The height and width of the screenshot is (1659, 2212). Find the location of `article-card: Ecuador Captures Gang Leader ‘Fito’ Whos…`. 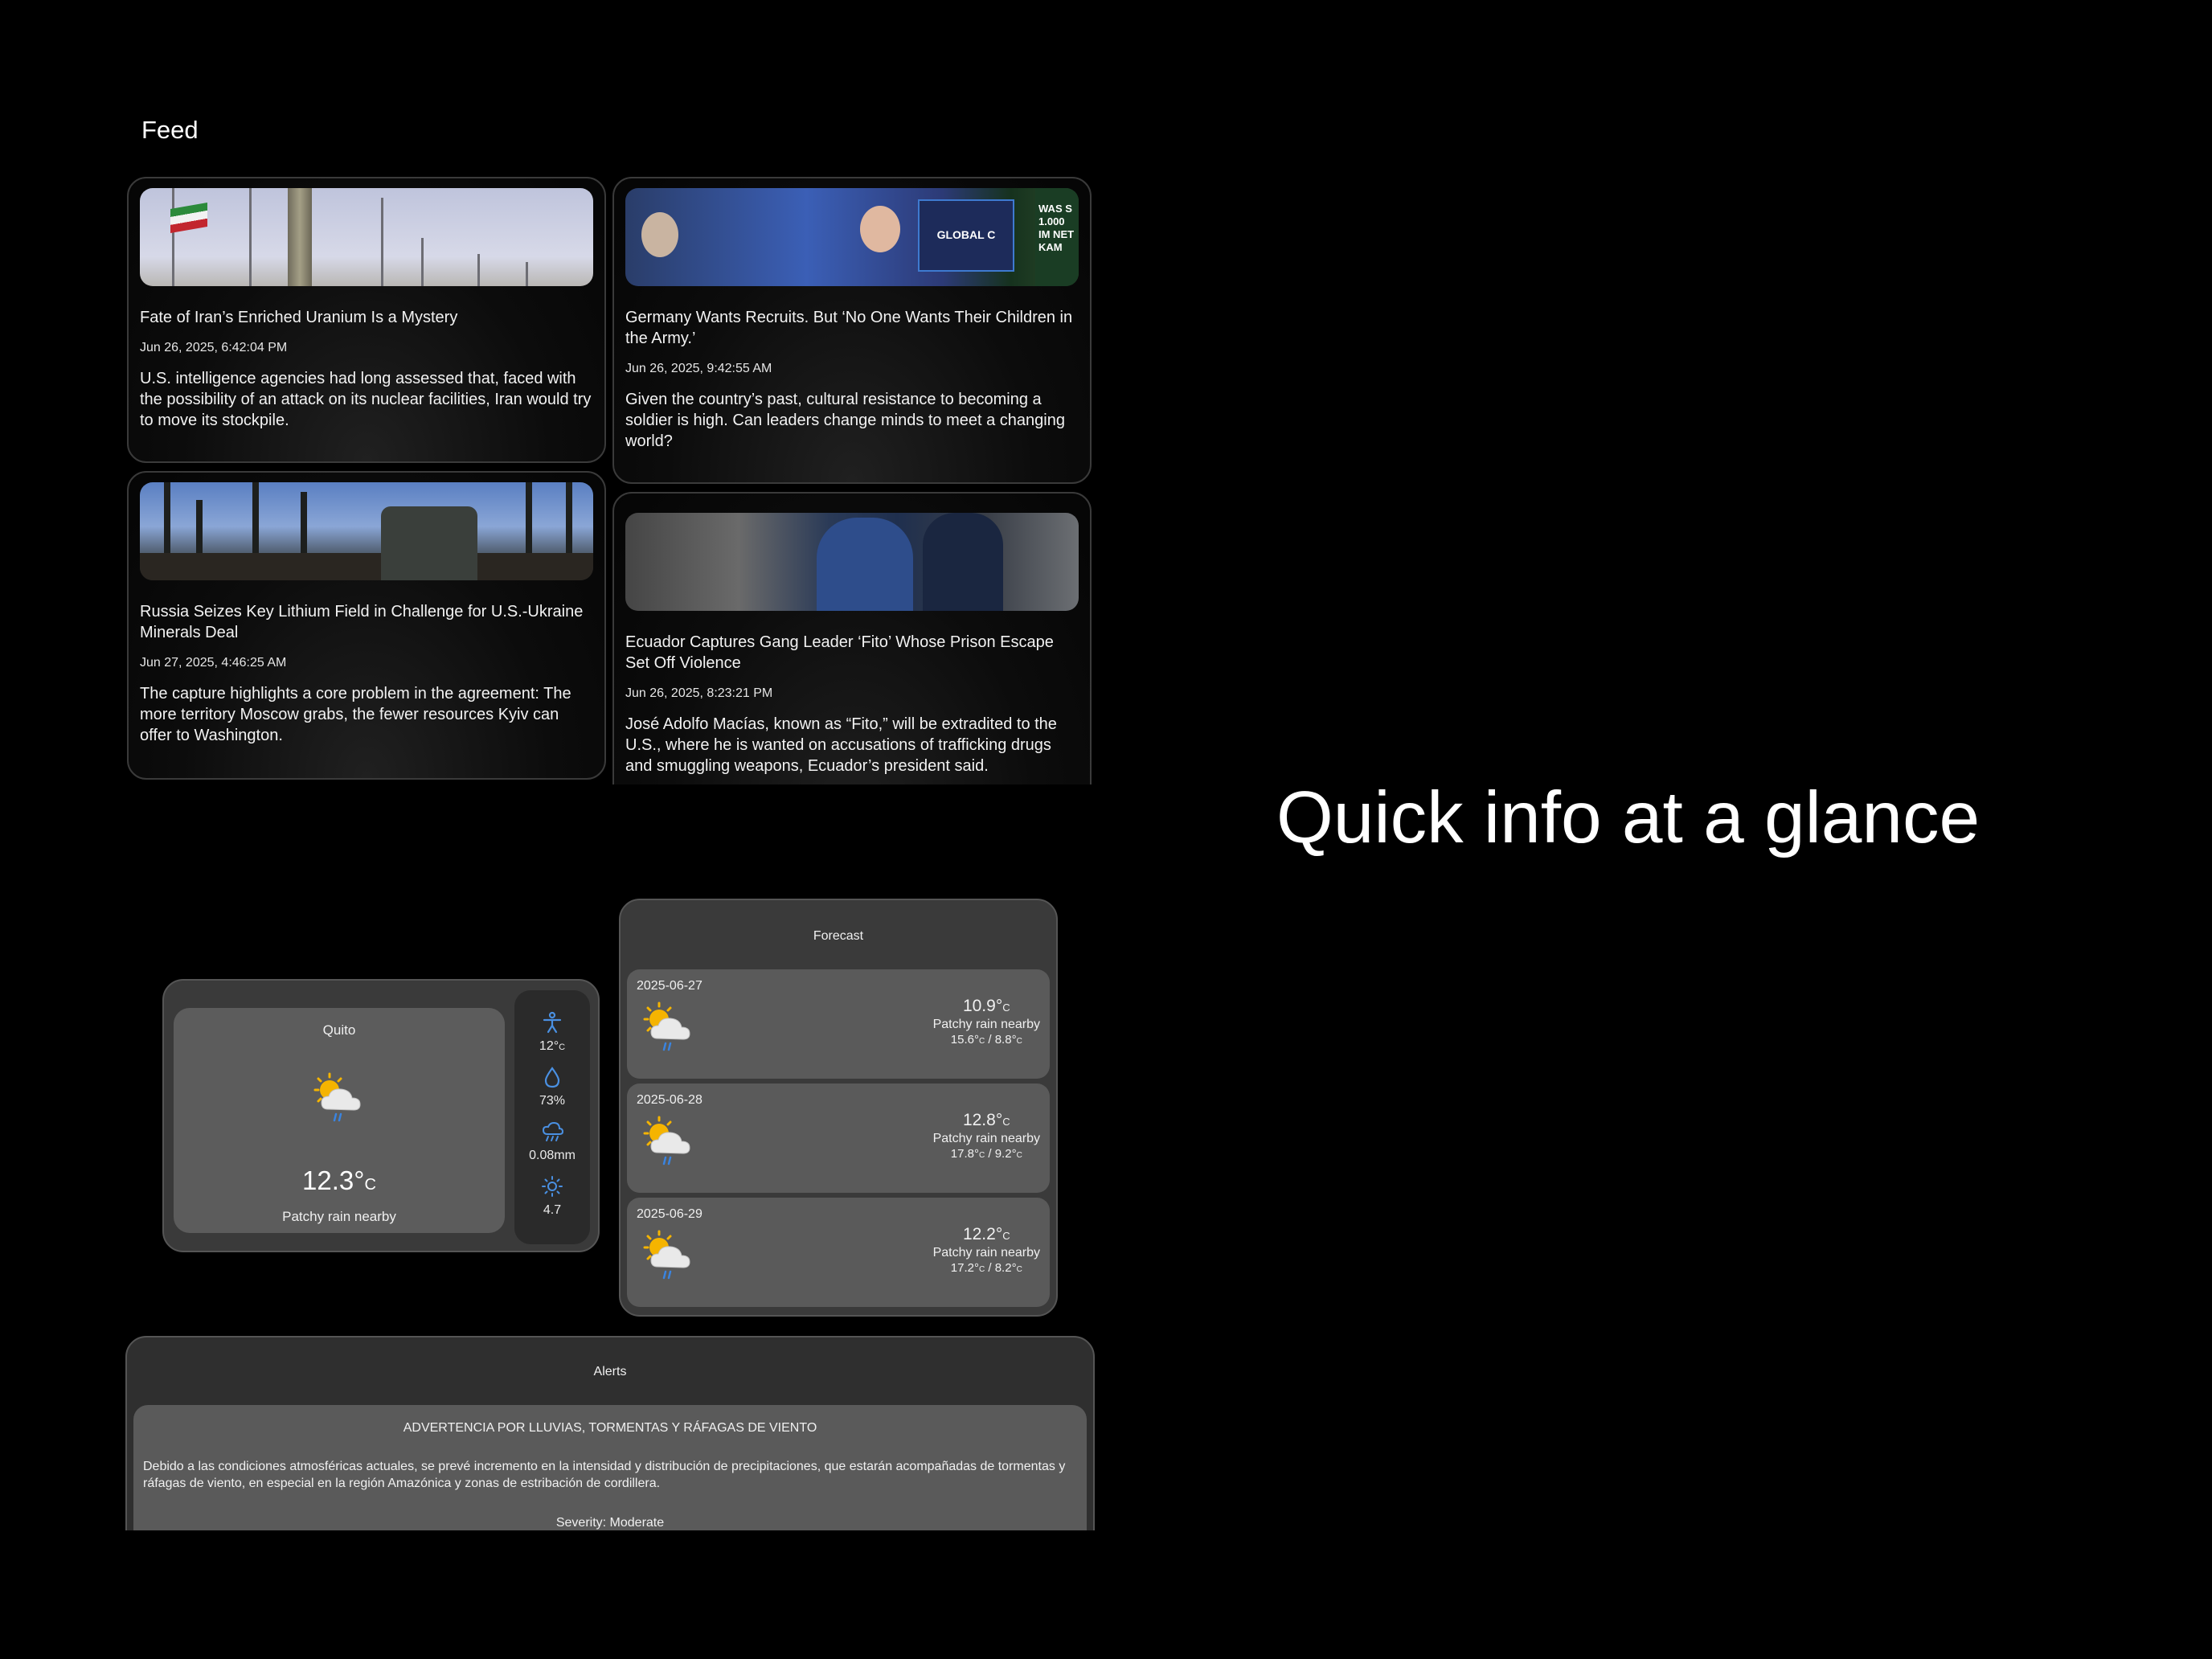

article-card: Ecuador Captures Gang Leader ‘Fito’ Whos… is located at coordinates (852, 638).